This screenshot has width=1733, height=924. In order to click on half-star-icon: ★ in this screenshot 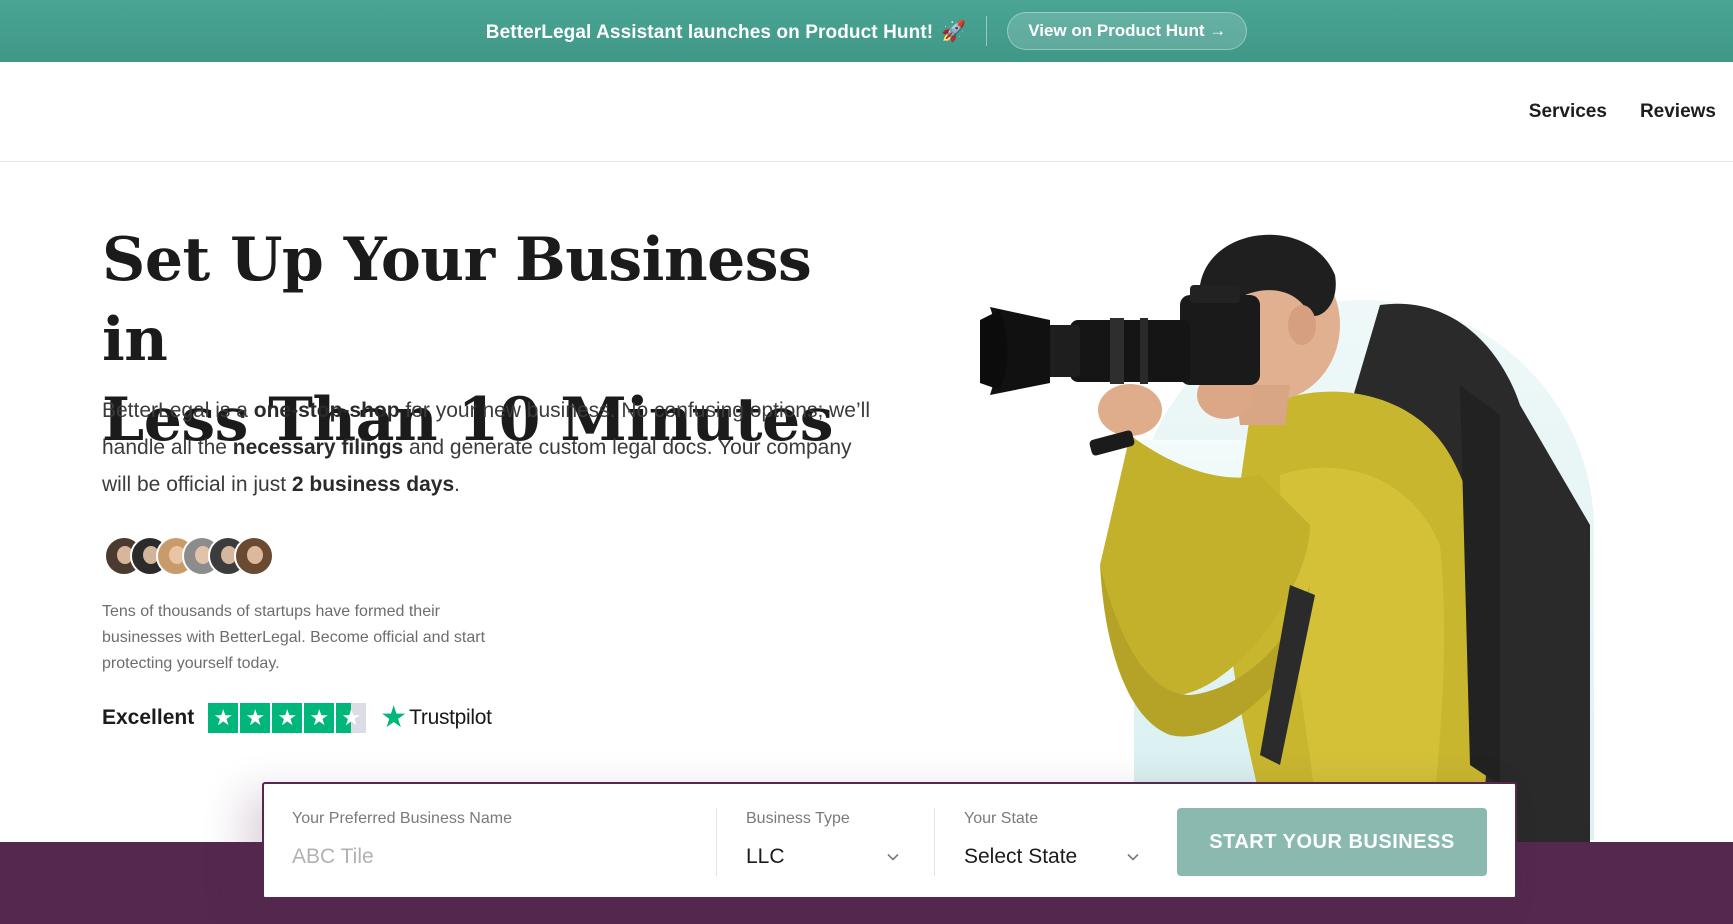, I will do `click(351, 718)`.